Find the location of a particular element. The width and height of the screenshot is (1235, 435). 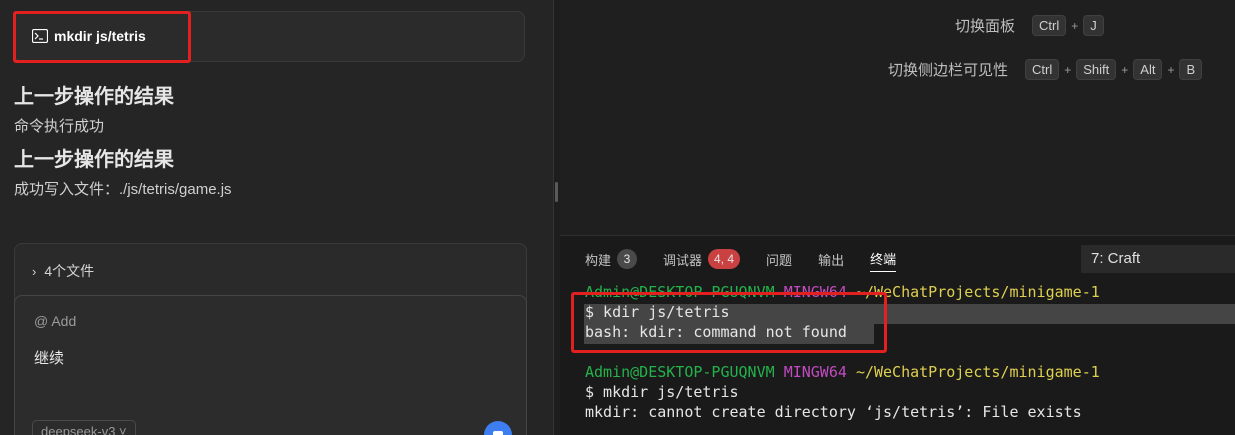

chat-input-box is located at coordinates (270, 365).